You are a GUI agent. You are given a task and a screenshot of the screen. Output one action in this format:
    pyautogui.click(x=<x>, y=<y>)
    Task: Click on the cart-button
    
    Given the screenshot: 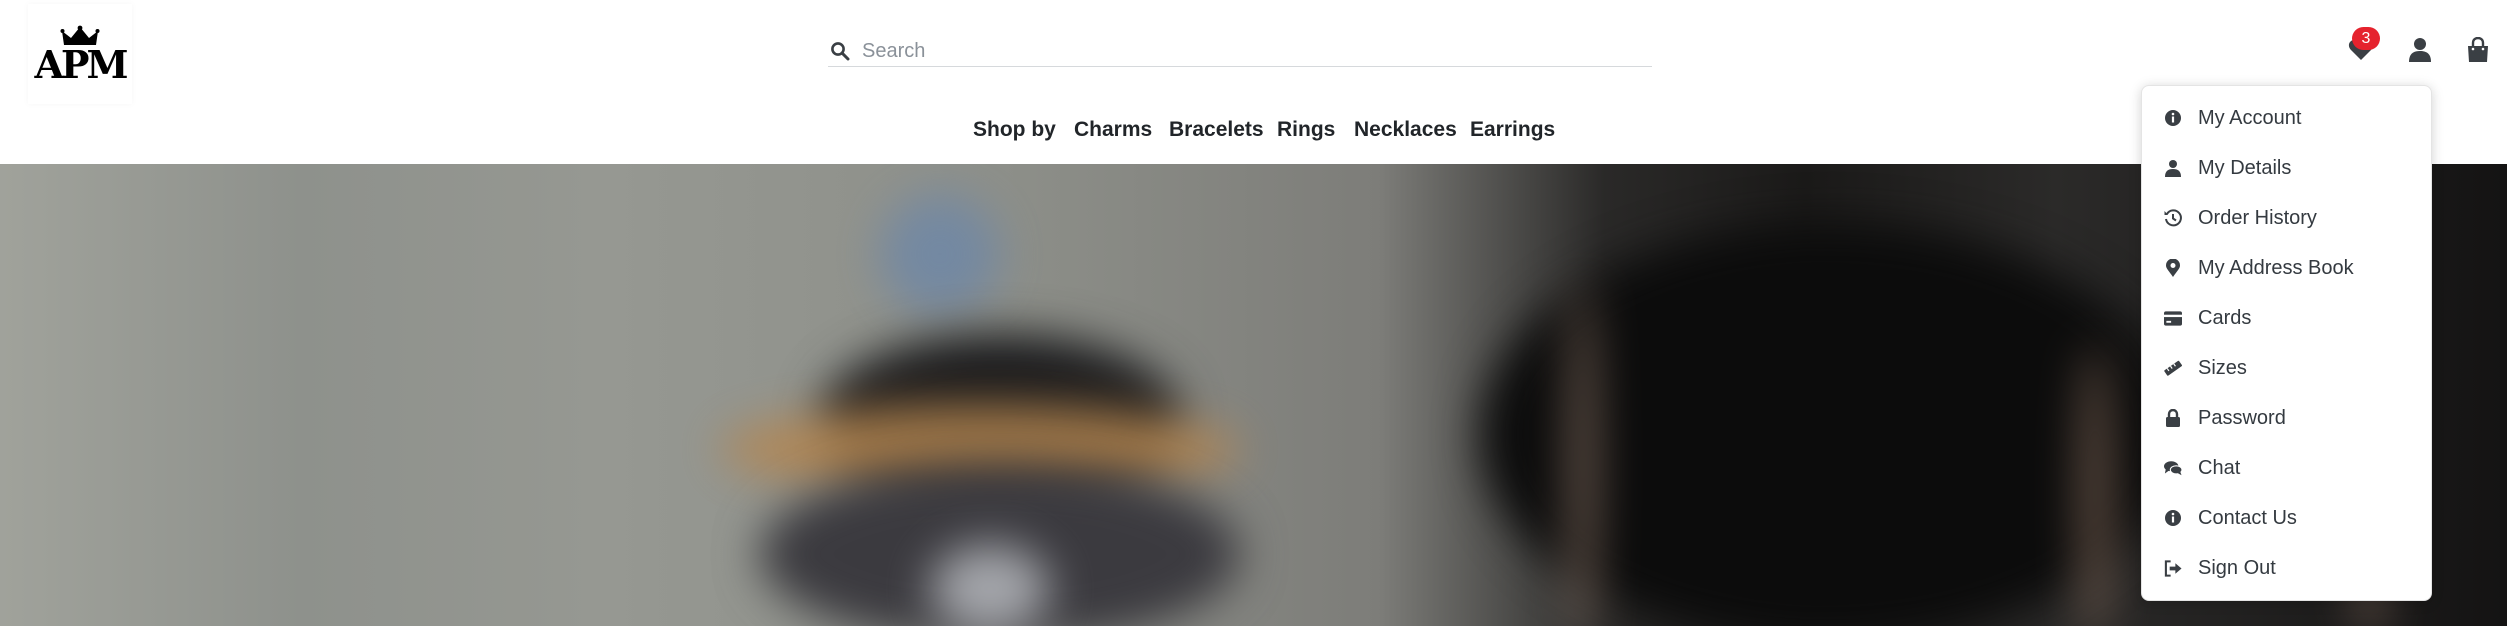 What is the action you would take?
    pyautogui.click(x=2478, y=50)
    